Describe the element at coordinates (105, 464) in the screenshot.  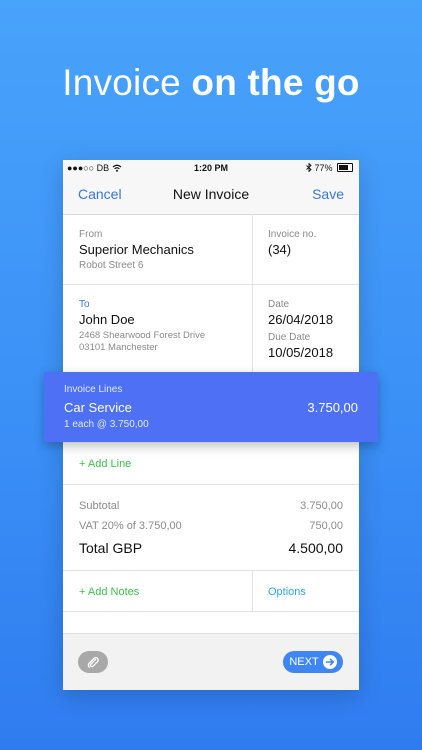
I see `add-line-button: + Add Line` at that location.